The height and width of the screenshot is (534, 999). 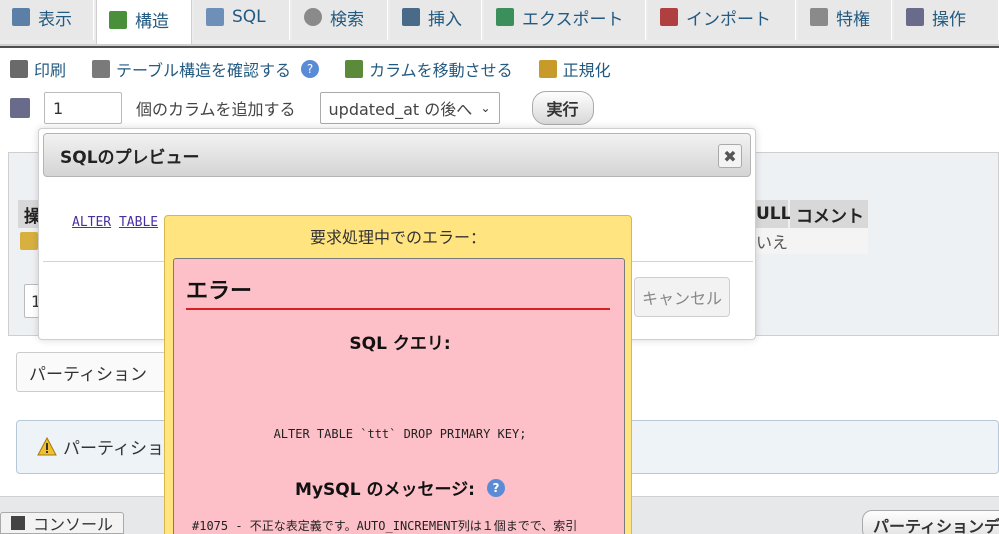 I want to click on export-icon, so click(x=505, y=17).